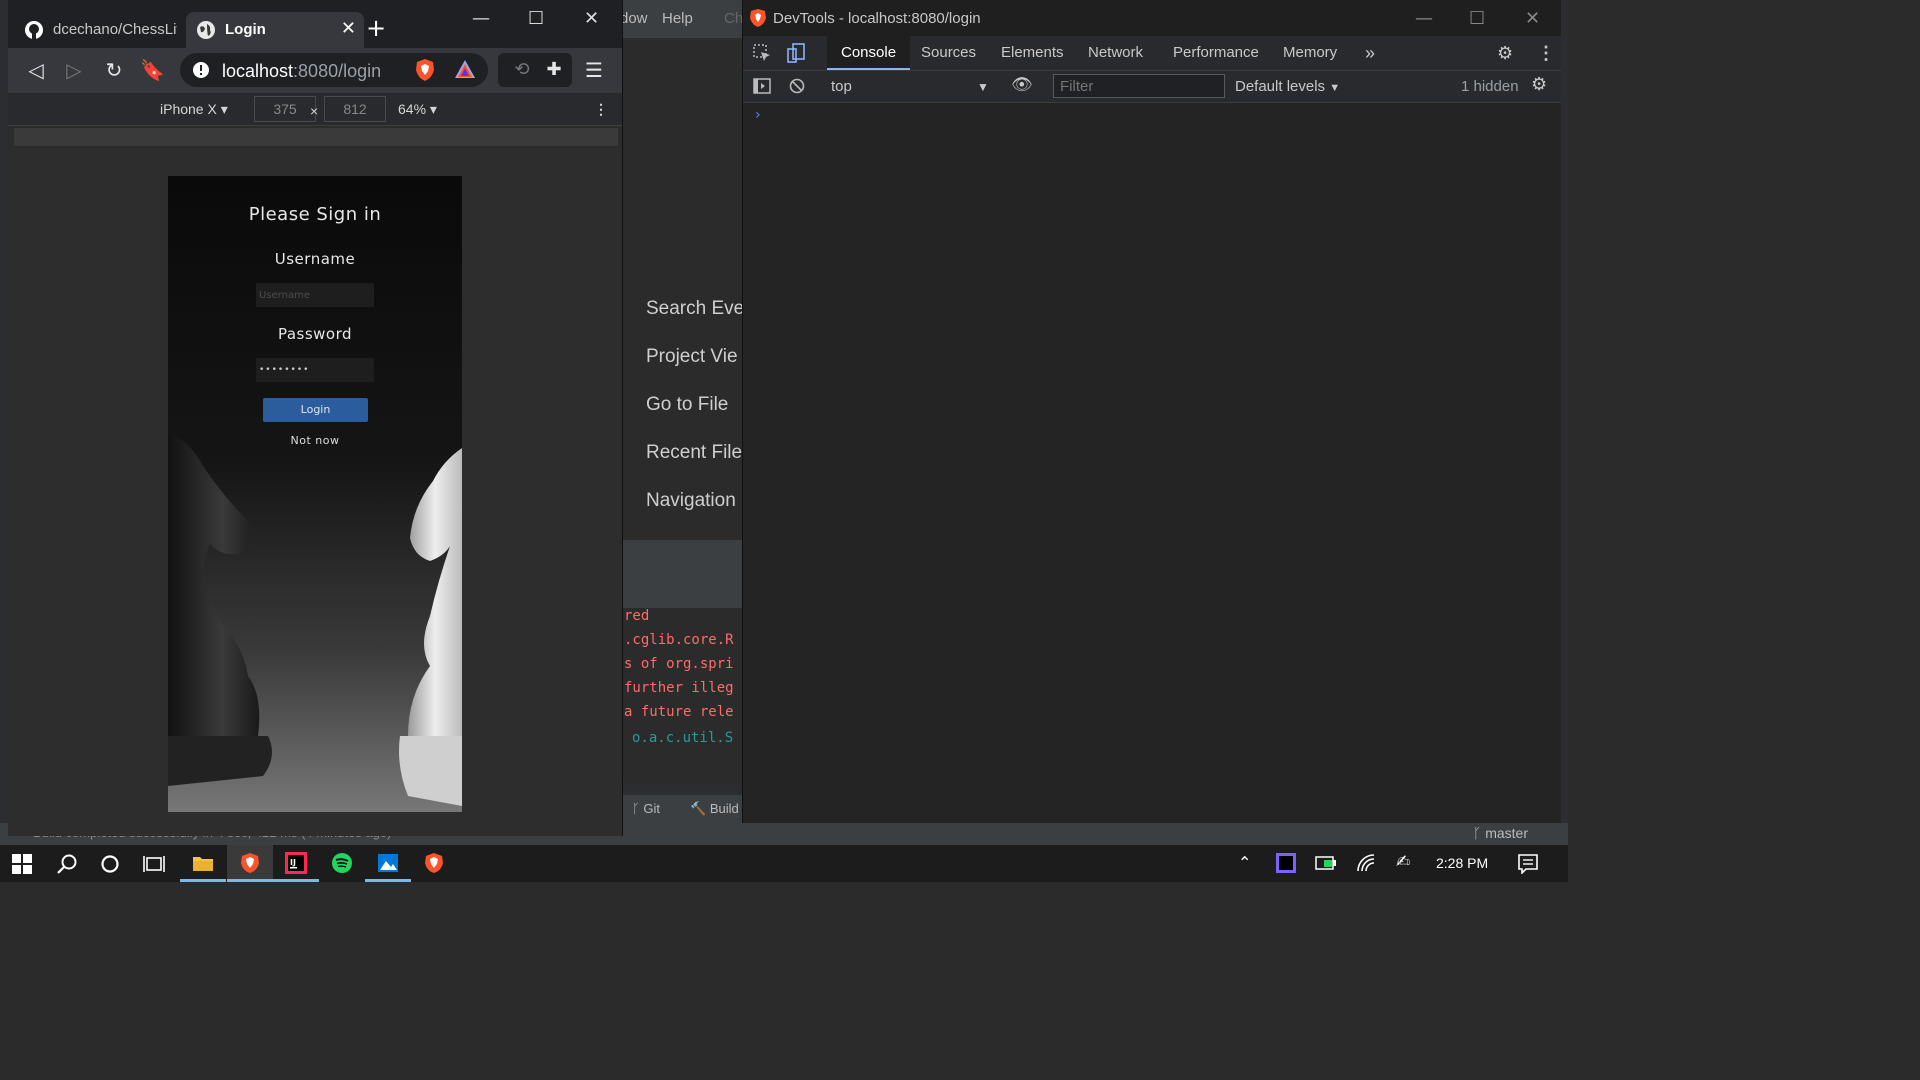 This screenshot has height=1080, width=1920. I want to click on cortana-icon, so click(110, 864).